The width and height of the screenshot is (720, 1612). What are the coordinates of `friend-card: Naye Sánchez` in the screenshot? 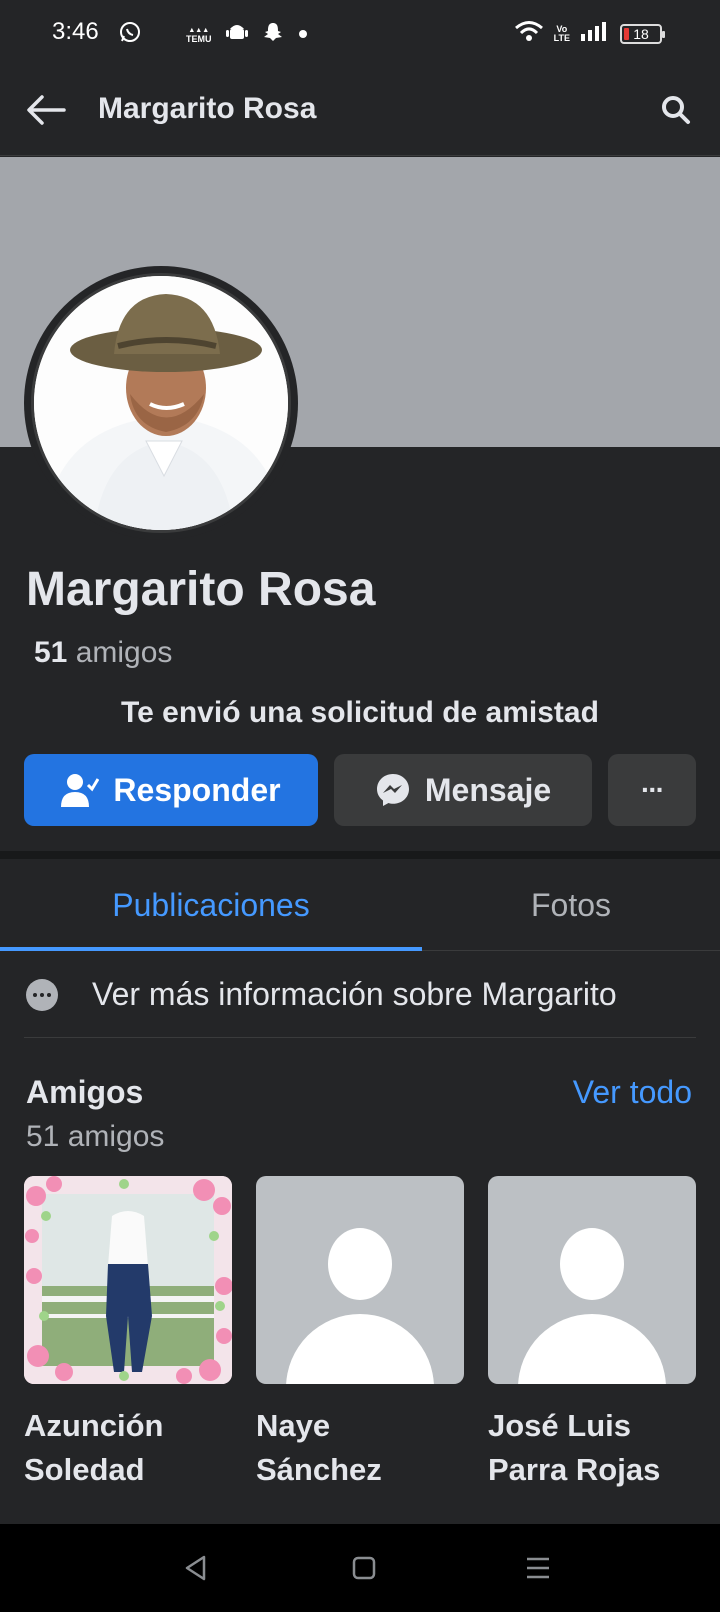 It's located at (360, 1334).